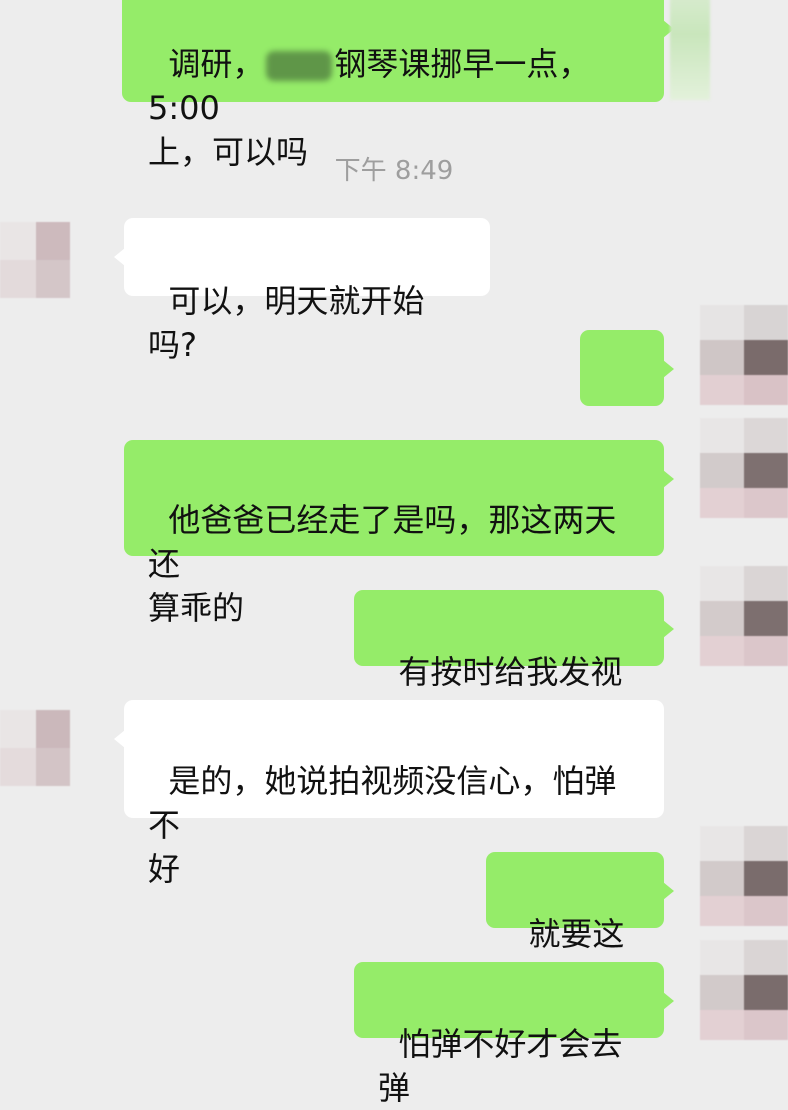 The height and width of the screenshot is (1110, 788). What do you see at coordinates (514, 662) in the screenshot?
I see `message-bubble-outgoing: 有按时给我发视频` at bounding box center [514, 662].